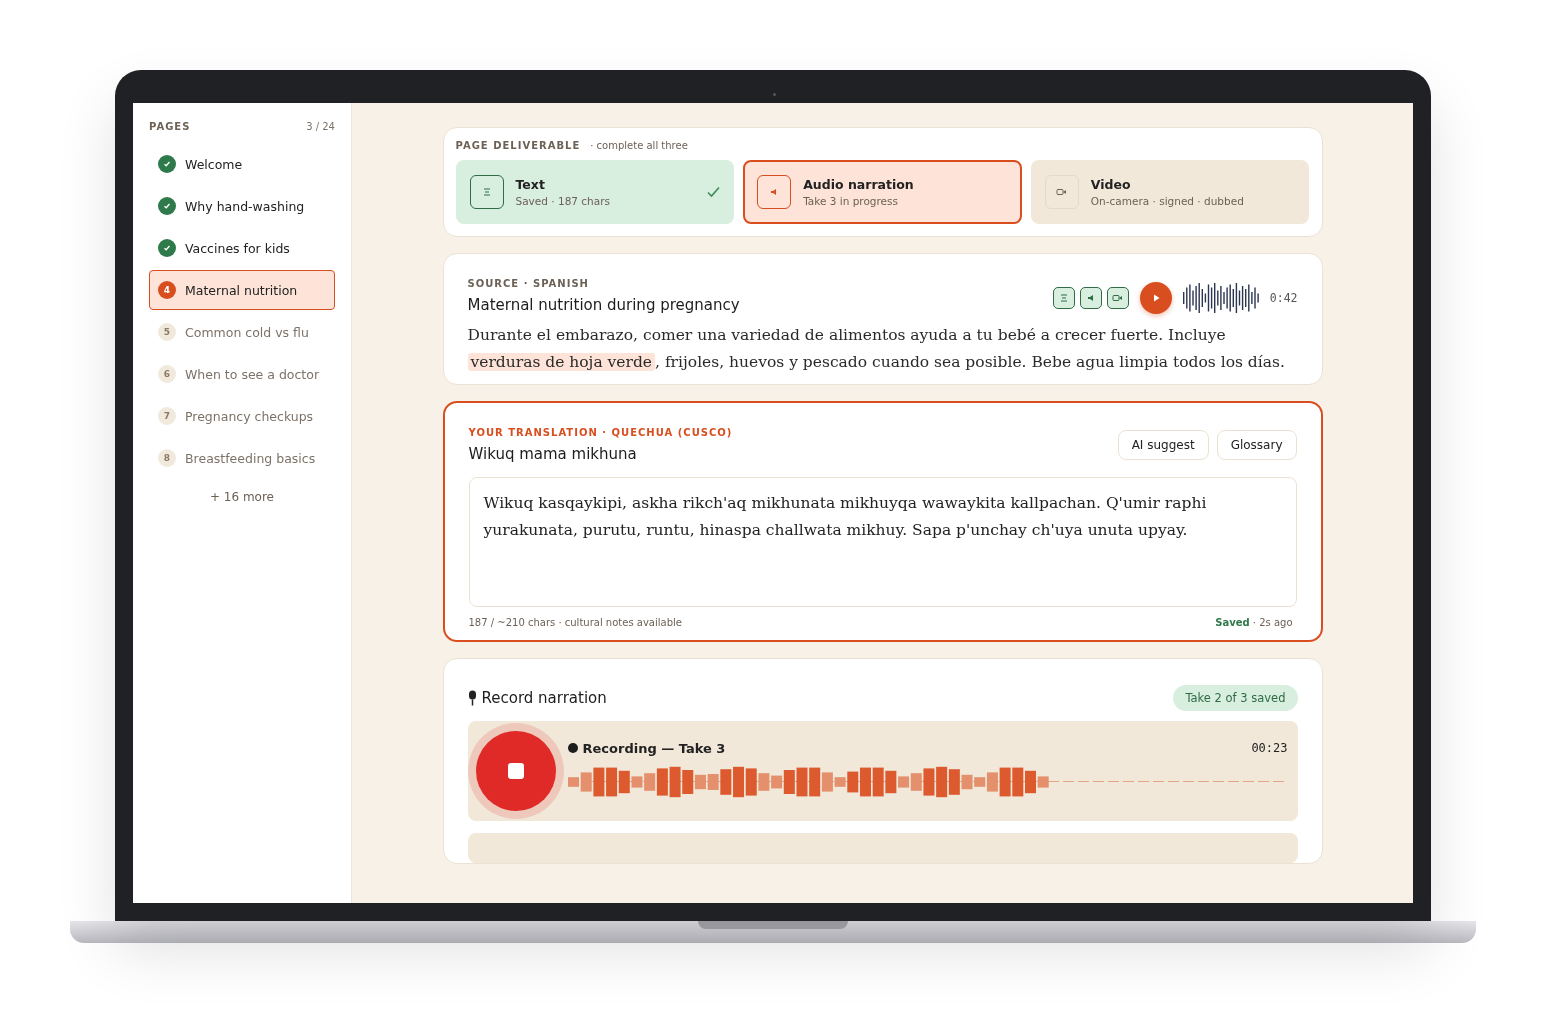 Image resolution: width=1546 pixels, height=1012 pixels. Describe the element at coordinates (603, 305) in the screenshot. I see `source-title: Maternal nutrition during pregnancy` at that location.